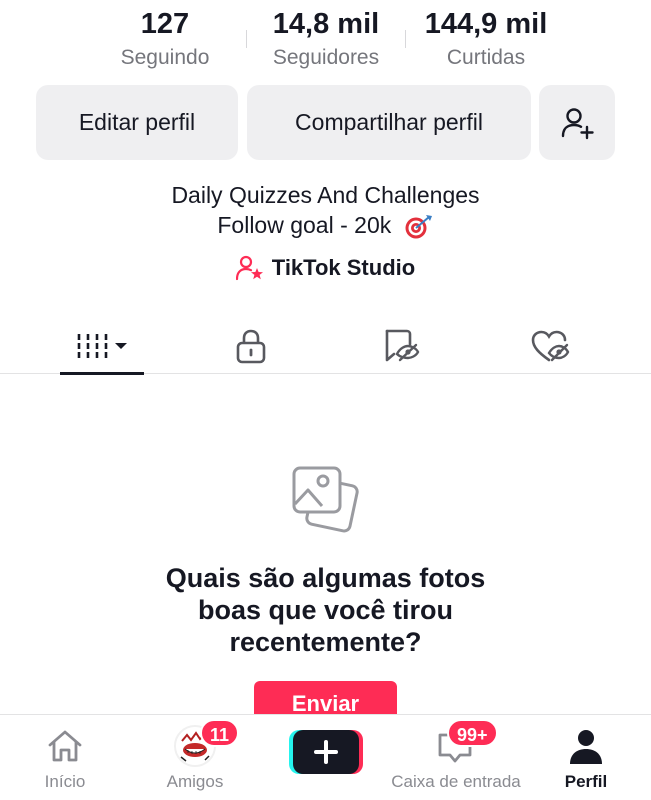 The height and width of the screenshot is (800, 651). Describe the element at coordinates (325, 195) in the screenshot. I see `bio-line-1: Daily Quizzes And Challenges` at that location.